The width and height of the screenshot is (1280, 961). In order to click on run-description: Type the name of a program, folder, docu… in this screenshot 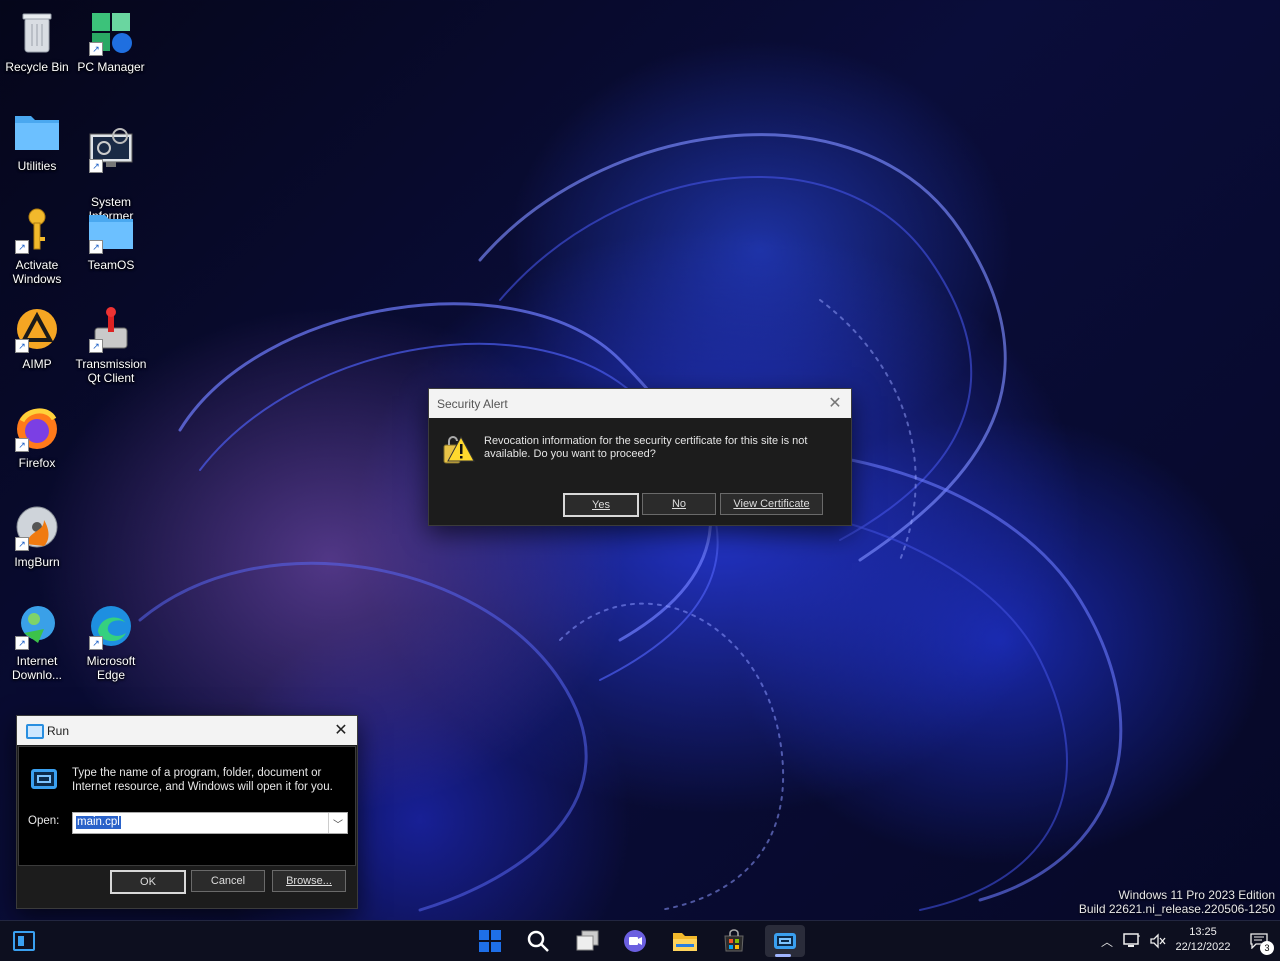, I will do `click(202, 780)`.